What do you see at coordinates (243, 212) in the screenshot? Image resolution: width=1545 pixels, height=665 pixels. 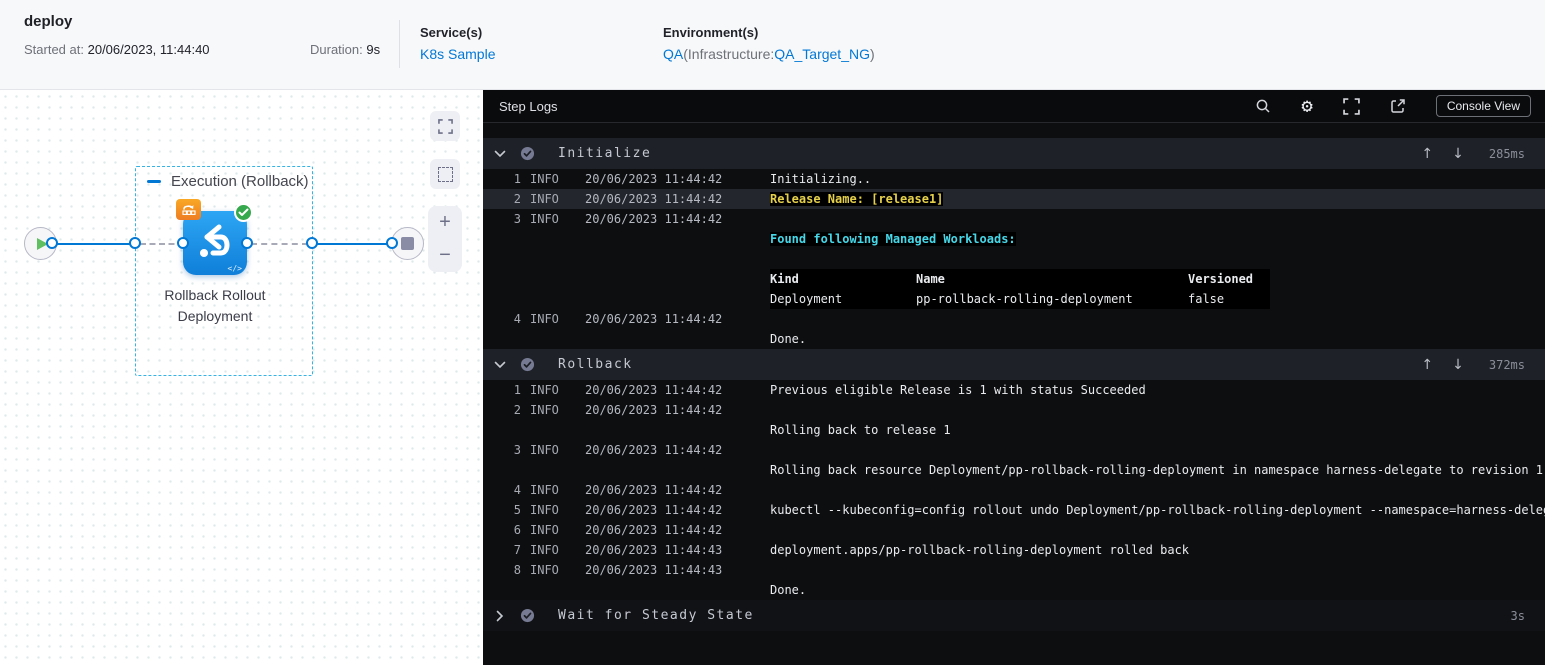 I see `step-success-icon` at bounding box center [243, 212].